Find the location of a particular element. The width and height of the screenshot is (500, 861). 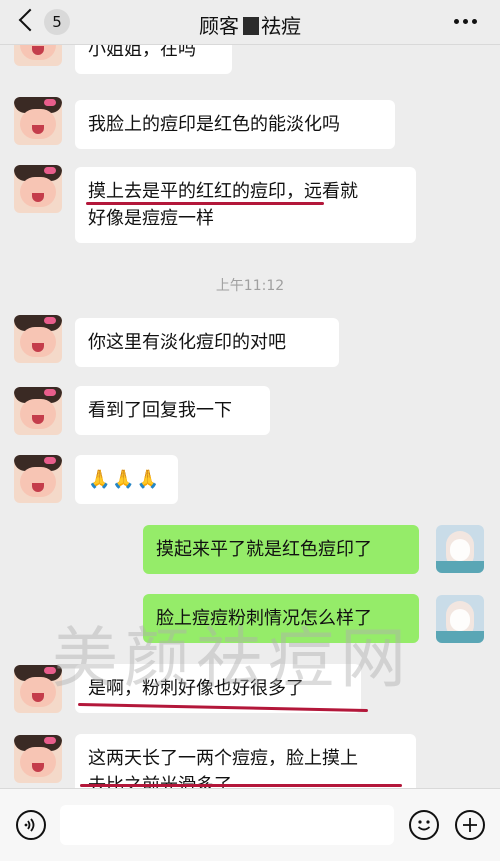

message-bubble: 摸上去是平的红红的痘印，远看就 好像是痘痘一样 is located at coordinates (245, 205).